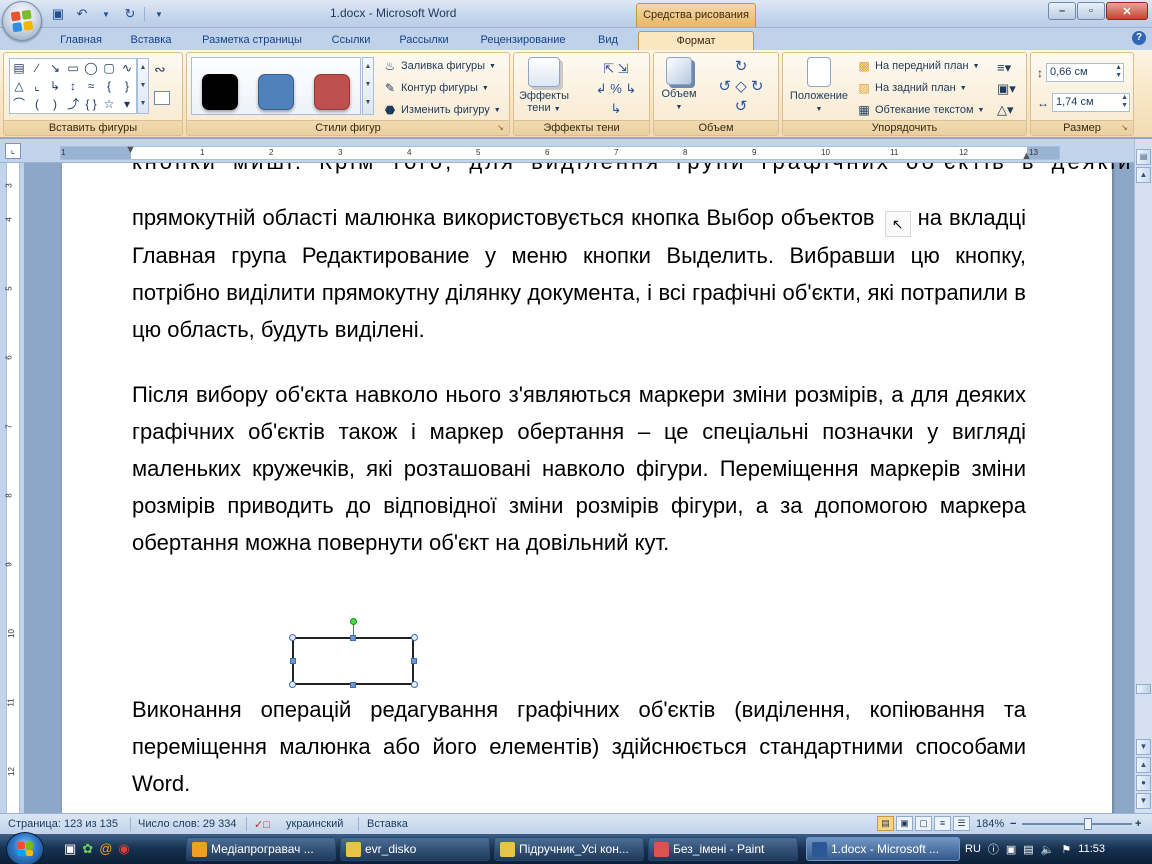 Image resolution: width=1152 pixels, height=864 pixels. Describe the element at coordinates (22, 21) in the screenshot. I see `office-button` at that location.